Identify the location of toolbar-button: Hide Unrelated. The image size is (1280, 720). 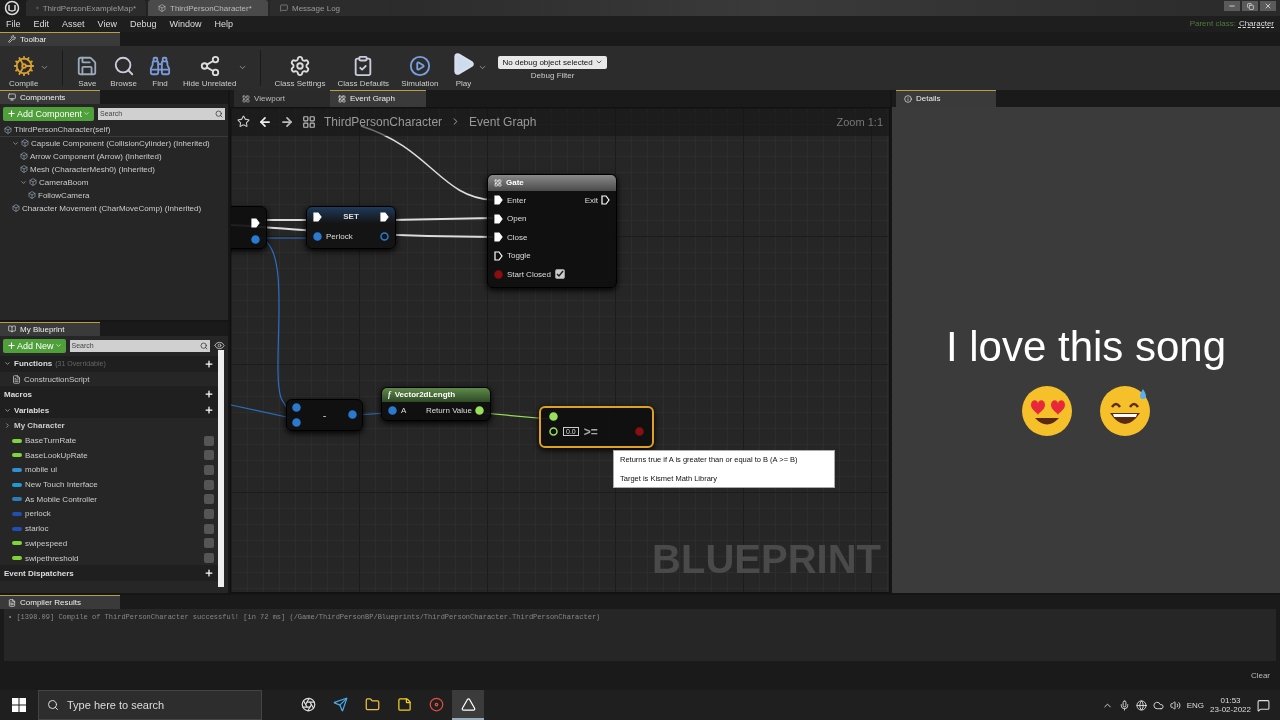
(215, 67).